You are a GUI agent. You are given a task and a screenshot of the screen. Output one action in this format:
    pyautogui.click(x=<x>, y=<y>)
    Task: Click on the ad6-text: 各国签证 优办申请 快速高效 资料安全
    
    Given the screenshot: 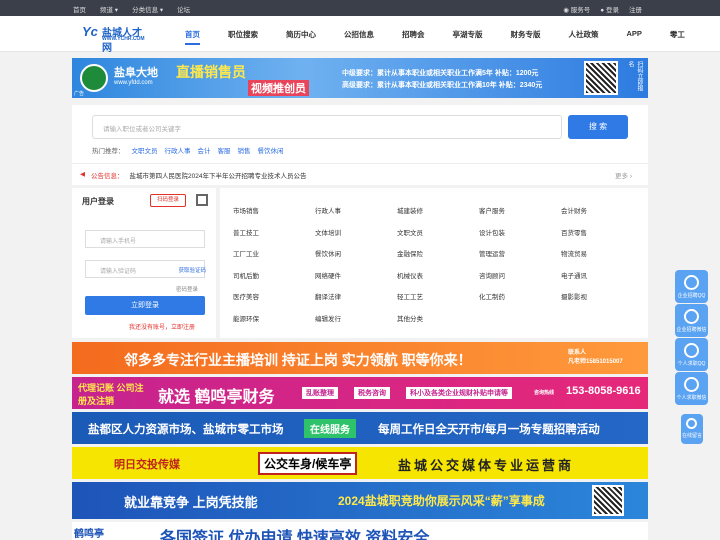 What is the action you would take?
    pyautogui.click(x=295, y=535)
    